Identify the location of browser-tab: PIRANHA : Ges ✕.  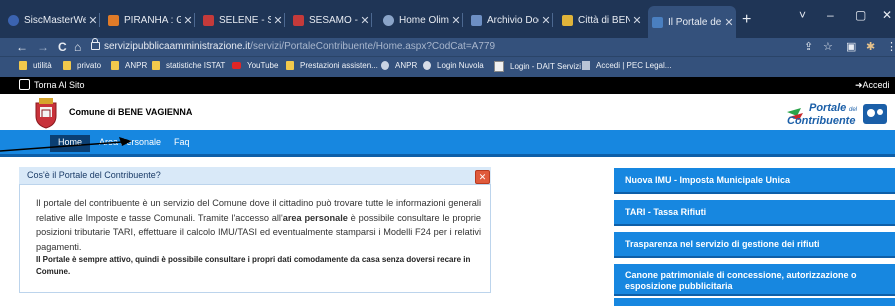
(149, 20).